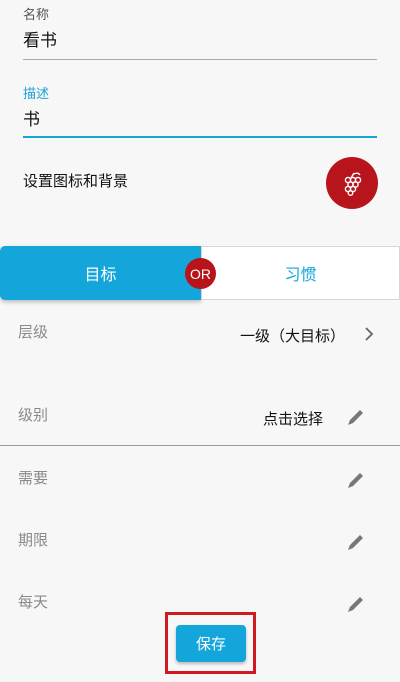  Describe the element at coordinates (100, 273) in the screenshot. I see `tab-goal: 目标` at that location.